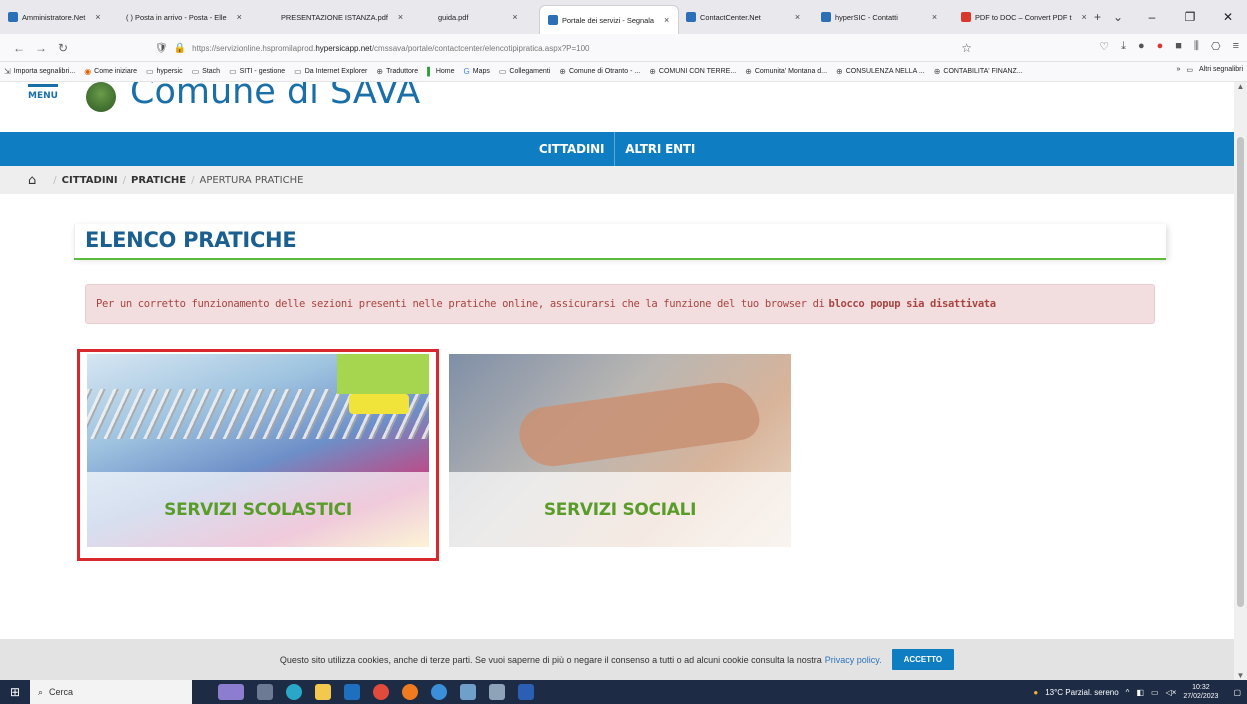 This screenshot has height=704, width=1247. Describe the element at coordinates (1020, 17) in the screenshot. I see `tab-pdf-to-doc: PDF to DOC – Convert PDF t ×` at that location.